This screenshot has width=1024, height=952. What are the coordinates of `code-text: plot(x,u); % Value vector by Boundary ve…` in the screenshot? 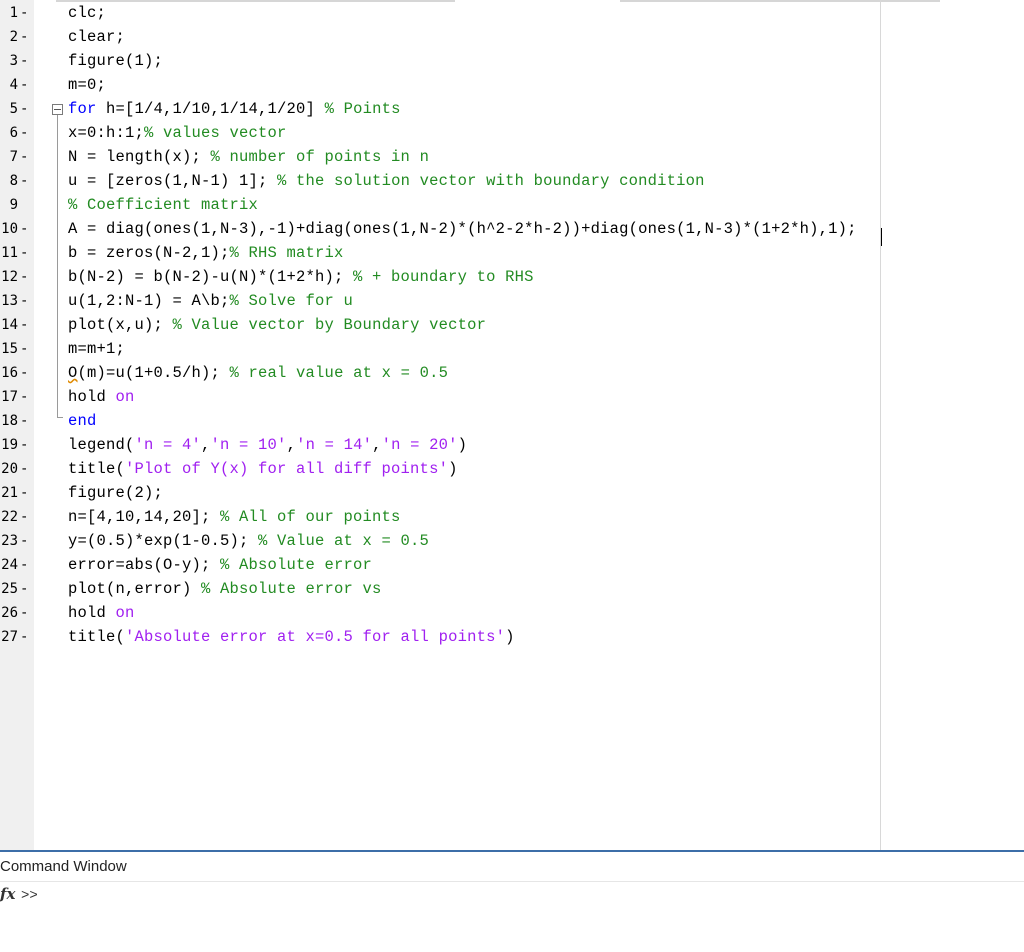 It's located at (277, 325).